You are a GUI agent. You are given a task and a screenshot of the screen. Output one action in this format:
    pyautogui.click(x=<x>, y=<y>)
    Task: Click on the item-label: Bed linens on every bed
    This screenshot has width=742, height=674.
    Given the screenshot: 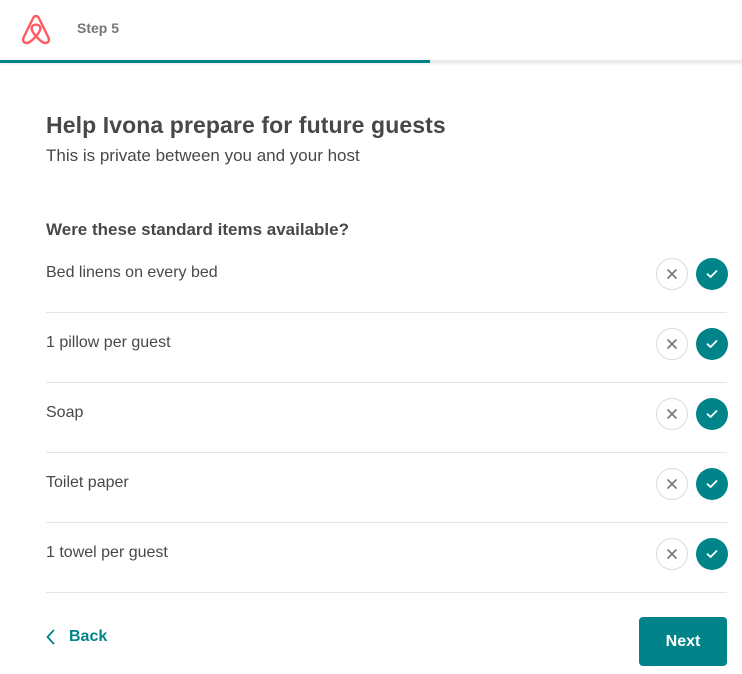 What is the action you would take?
    pyautogui.click(x=132, y=272)
    